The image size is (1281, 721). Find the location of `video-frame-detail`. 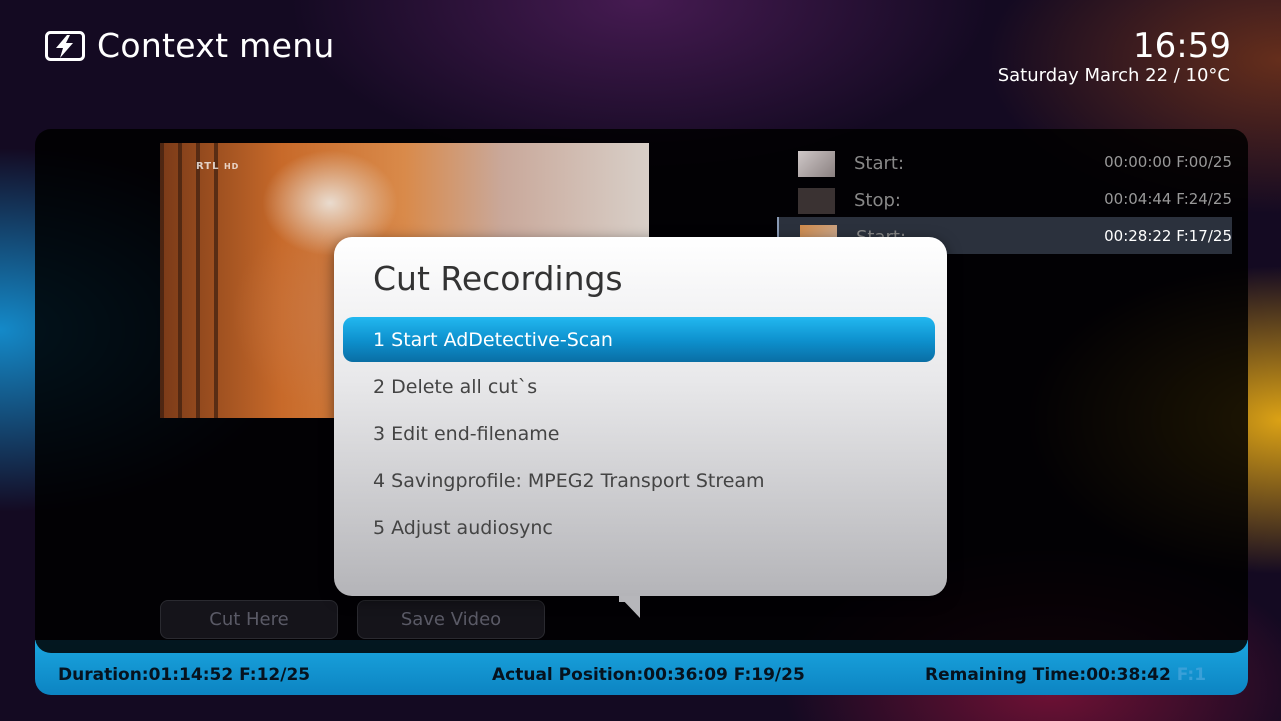

video-frame-detail is located at coordinates (190, 280).